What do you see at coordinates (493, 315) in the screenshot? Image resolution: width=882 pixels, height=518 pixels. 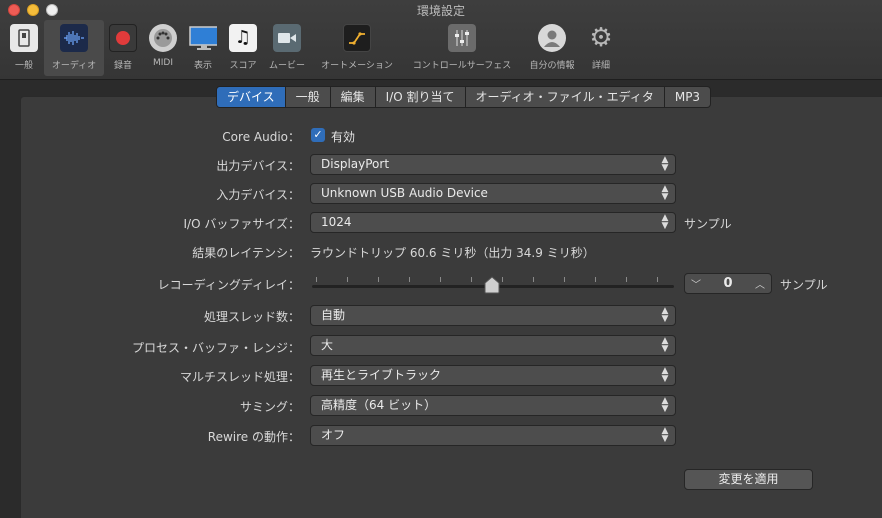 I see `processing-threads-select: 自動 ▲ ▼` at bounding box center [493, 315].